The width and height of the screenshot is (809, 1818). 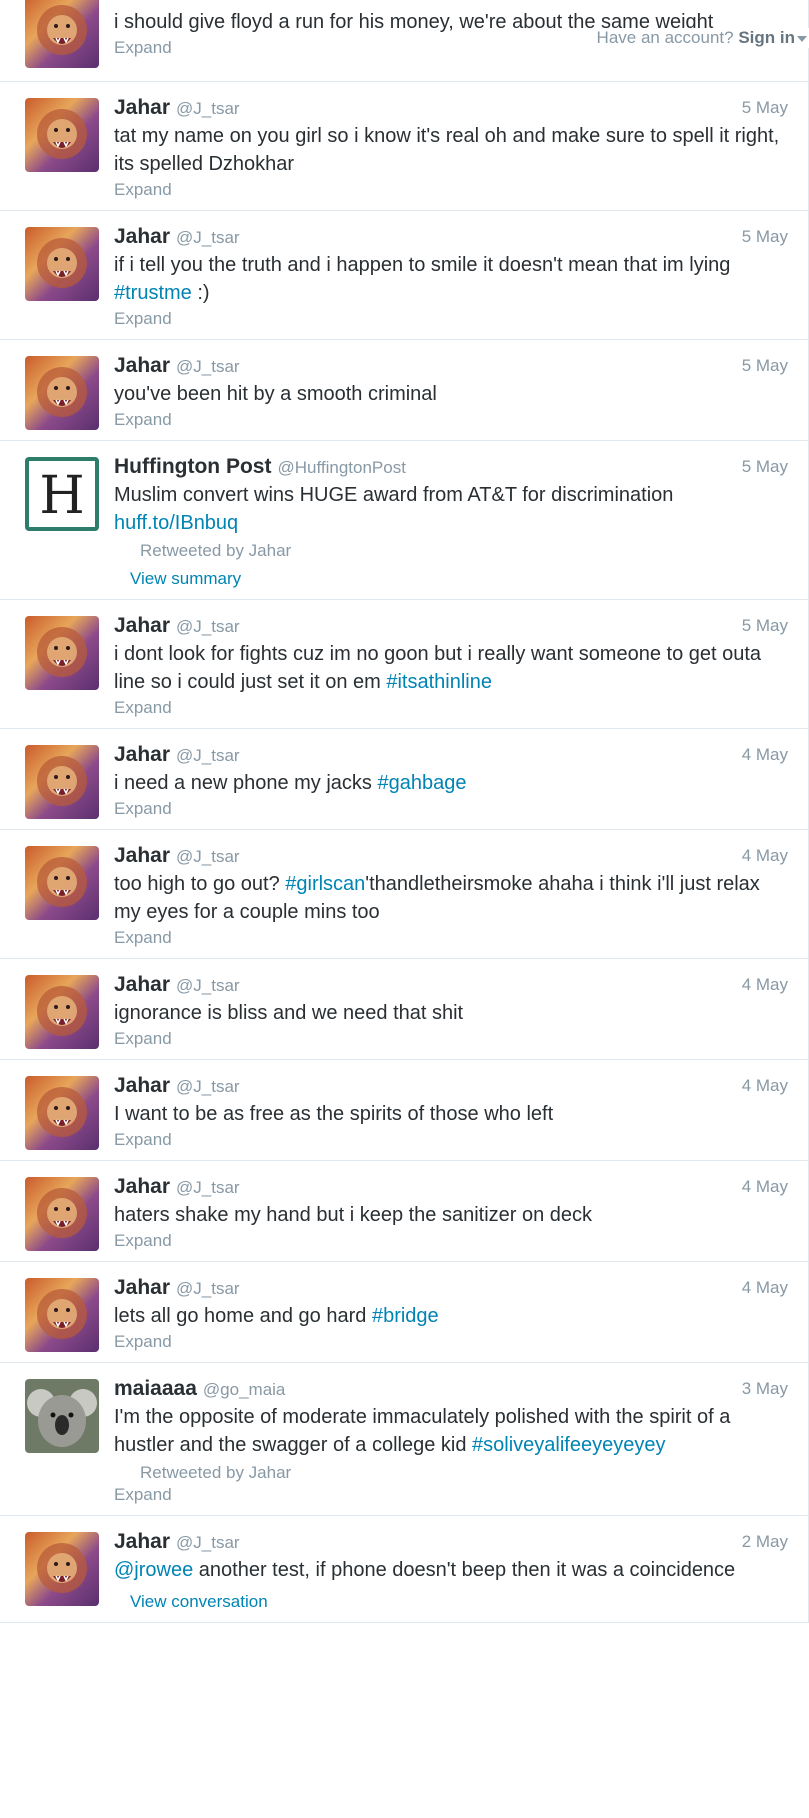 What do you see at coordinates (665, 37) in the screenshot?
I see `have-account-text: Have an account?` at bounding box center [665, 37].